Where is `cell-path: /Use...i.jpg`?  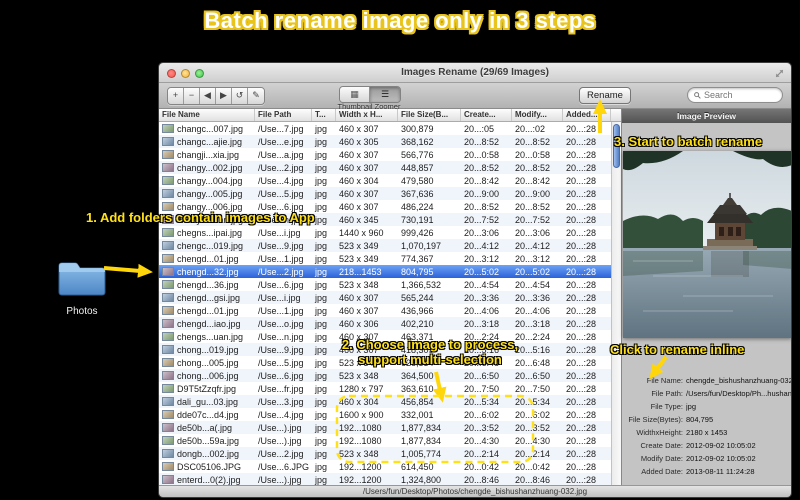 cell-path: /Use...i.jpg is located at coordinates (279, 297).